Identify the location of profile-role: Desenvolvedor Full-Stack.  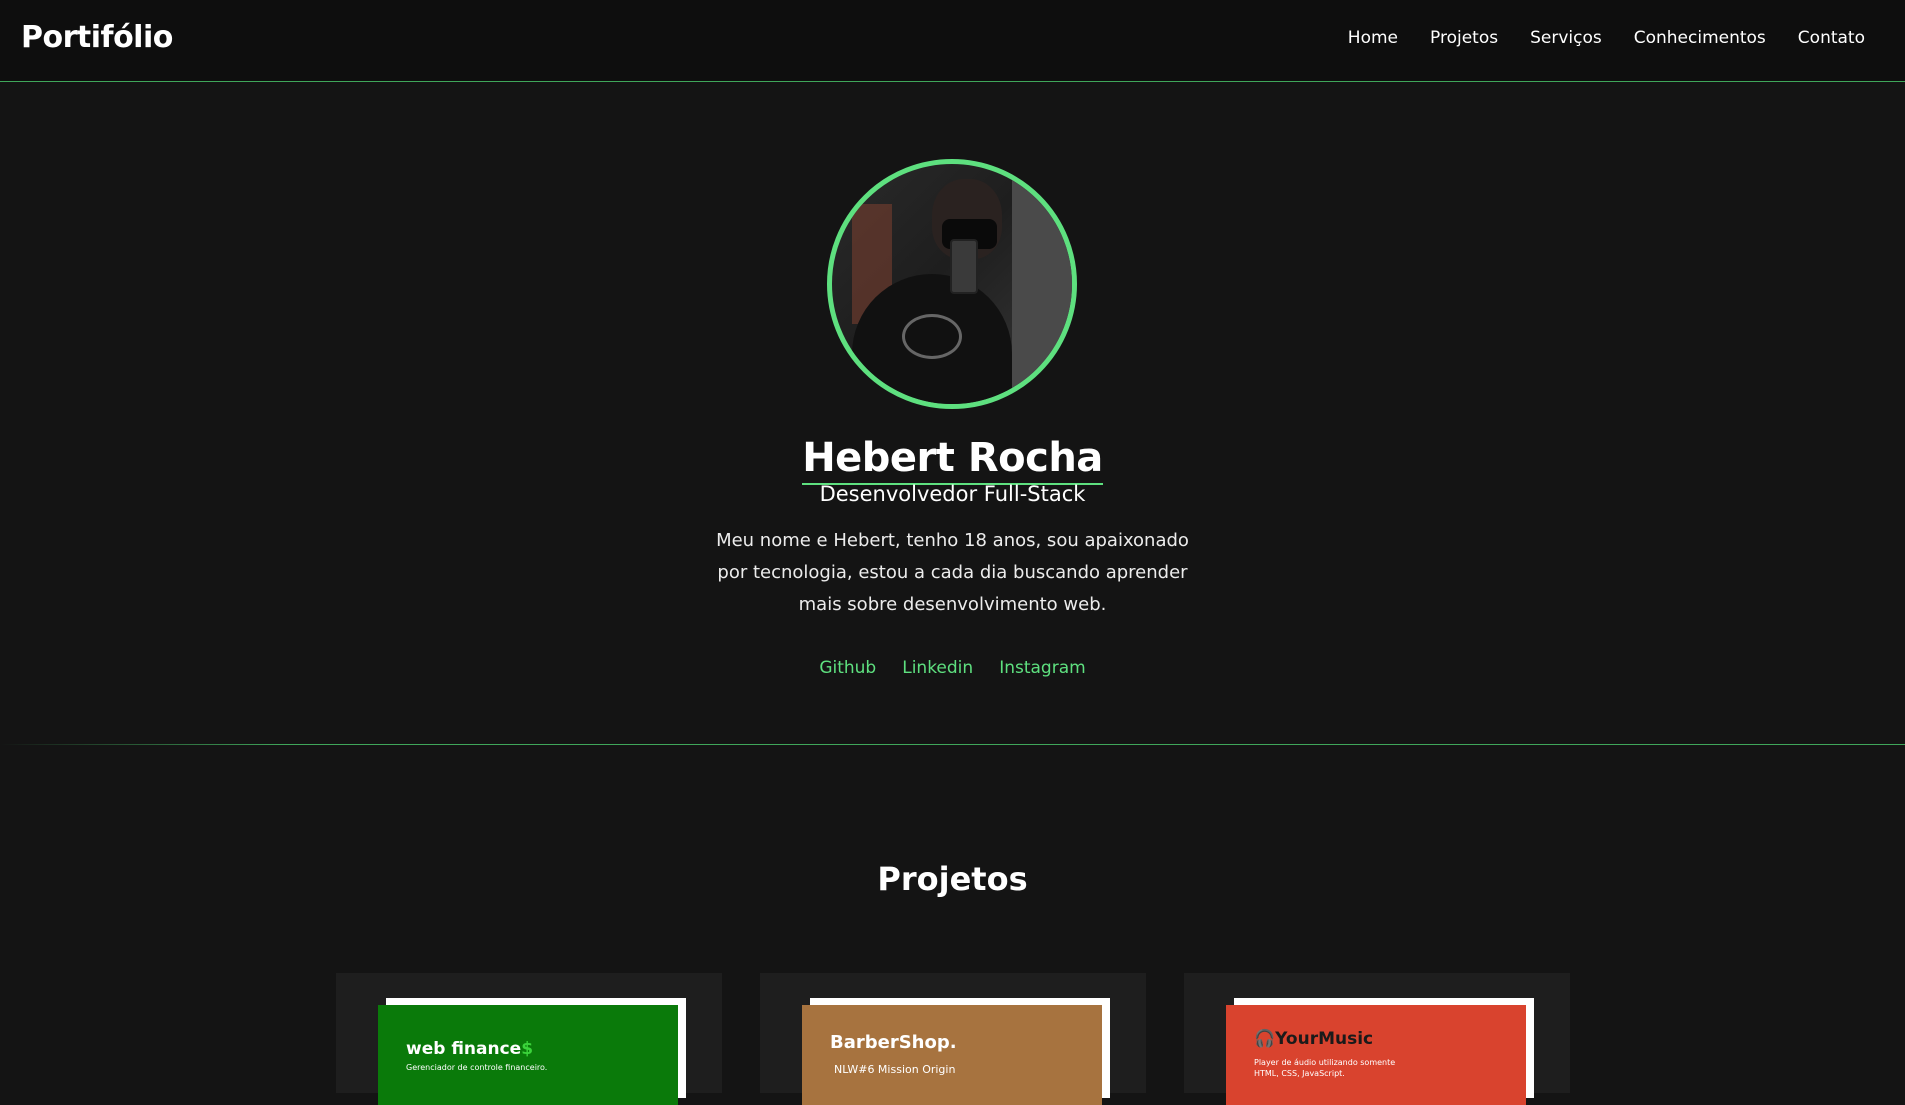
(952, 494).